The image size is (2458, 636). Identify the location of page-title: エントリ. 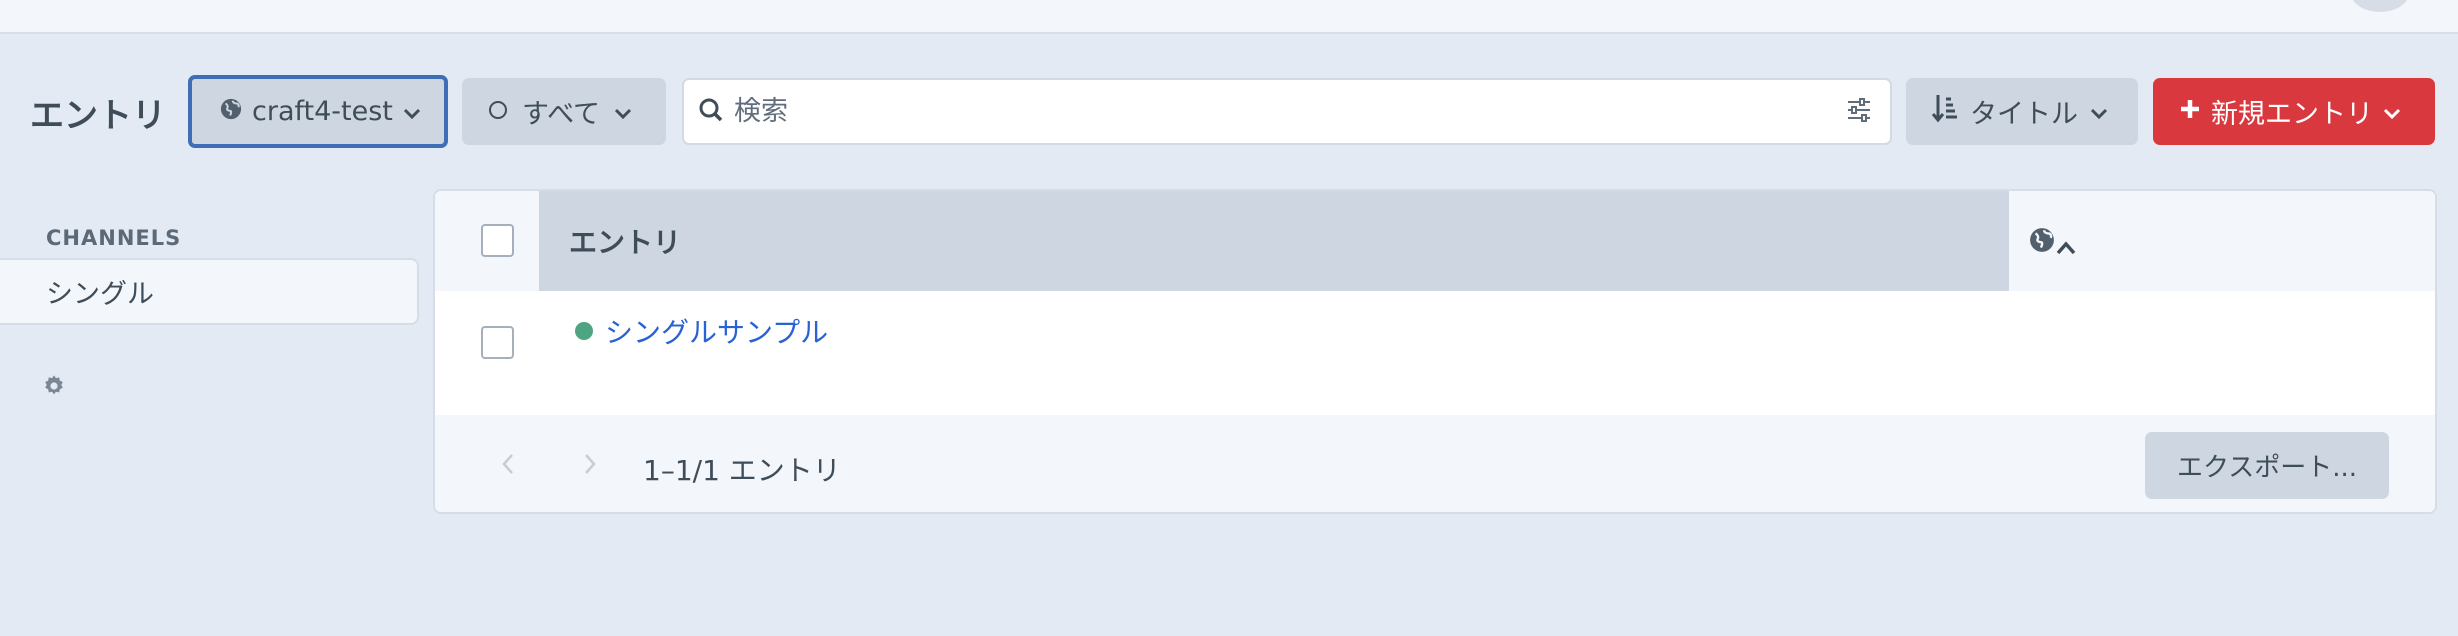
(98, 116).